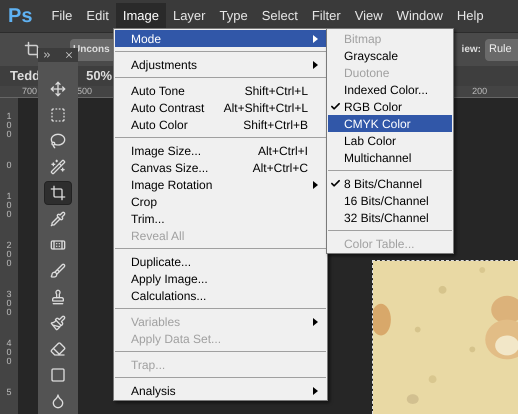 The height and width of the screenshot is (414, 518). Describe the element at coordinates (471, 50) in the screenshot. I see `view-label: iew:` at that location.